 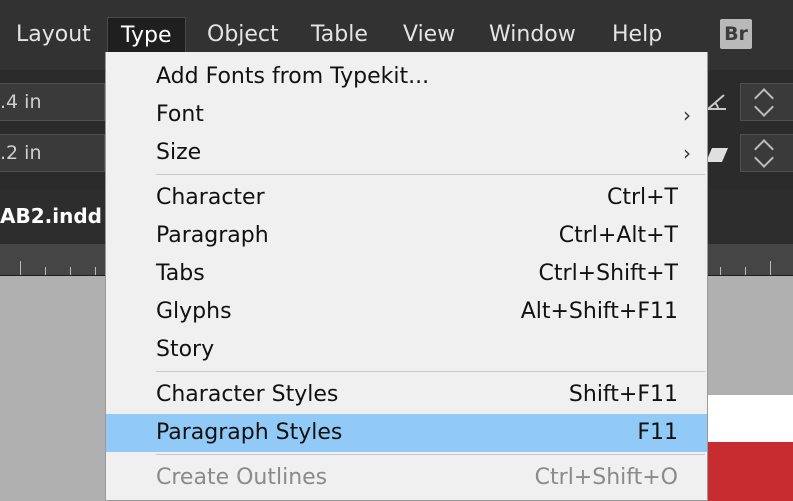 I want to click on menu-item-label: Paragraph Styles, so click(x=249, y=432).